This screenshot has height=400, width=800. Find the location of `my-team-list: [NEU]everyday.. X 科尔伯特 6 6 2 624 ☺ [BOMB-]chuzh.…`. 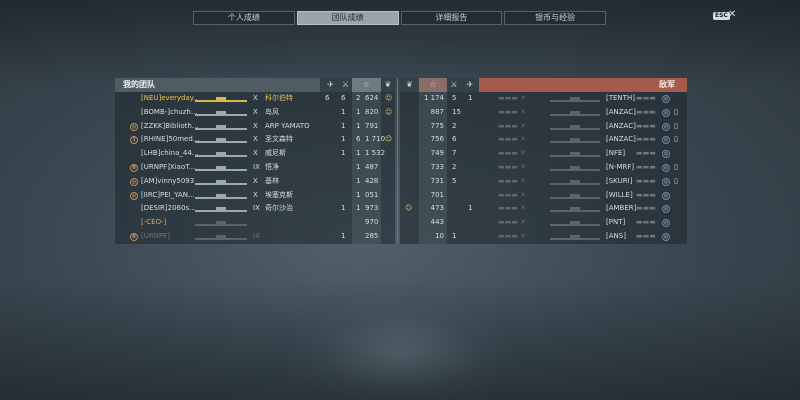

my-team-list: [NEU]everyday.. X 科尔伯特 6 6 2 624 ☺ [BOMB-]chuzh.… is located at coordinates (255, 168).